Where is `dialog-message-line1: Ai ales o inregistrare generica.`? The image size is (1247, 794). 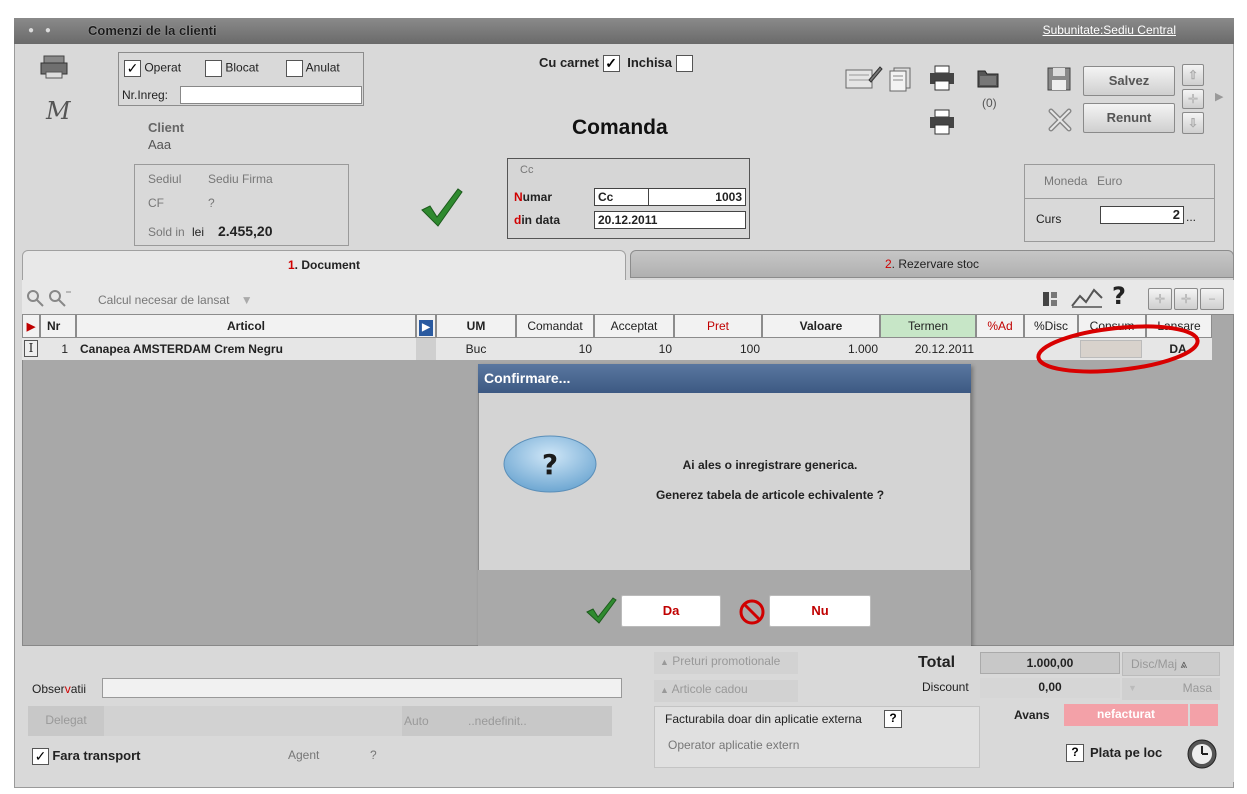
dialog-message-line1: Ai ales o inregistrare generica. is located at coordinates (770, 465).